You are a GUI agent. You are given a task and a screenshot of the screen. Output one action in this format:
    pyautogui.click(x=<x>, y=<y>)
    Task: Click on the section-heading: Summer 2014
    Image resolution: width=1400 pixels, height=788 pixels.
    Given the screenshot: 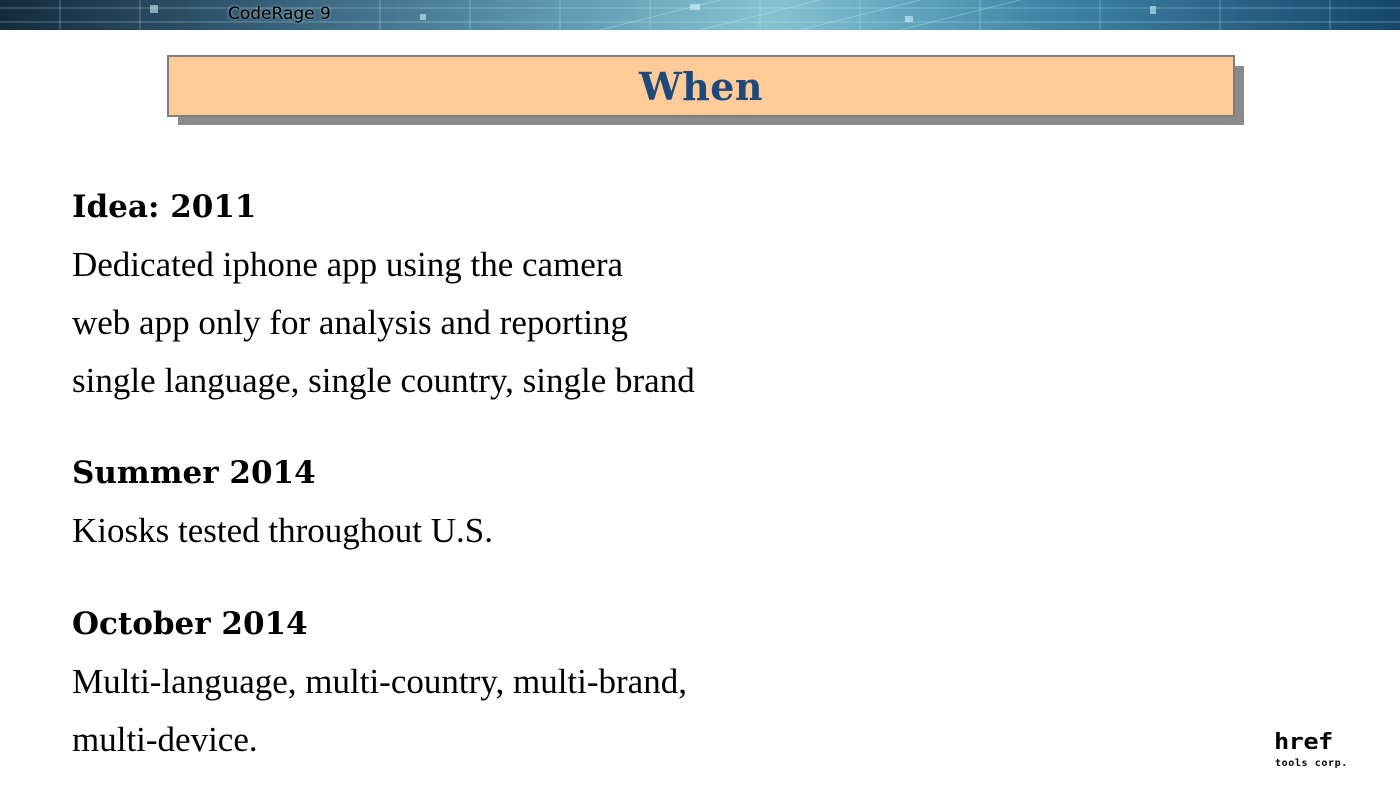 What is the action you would take?
    pyautogui.click(x=194, y=473)
    